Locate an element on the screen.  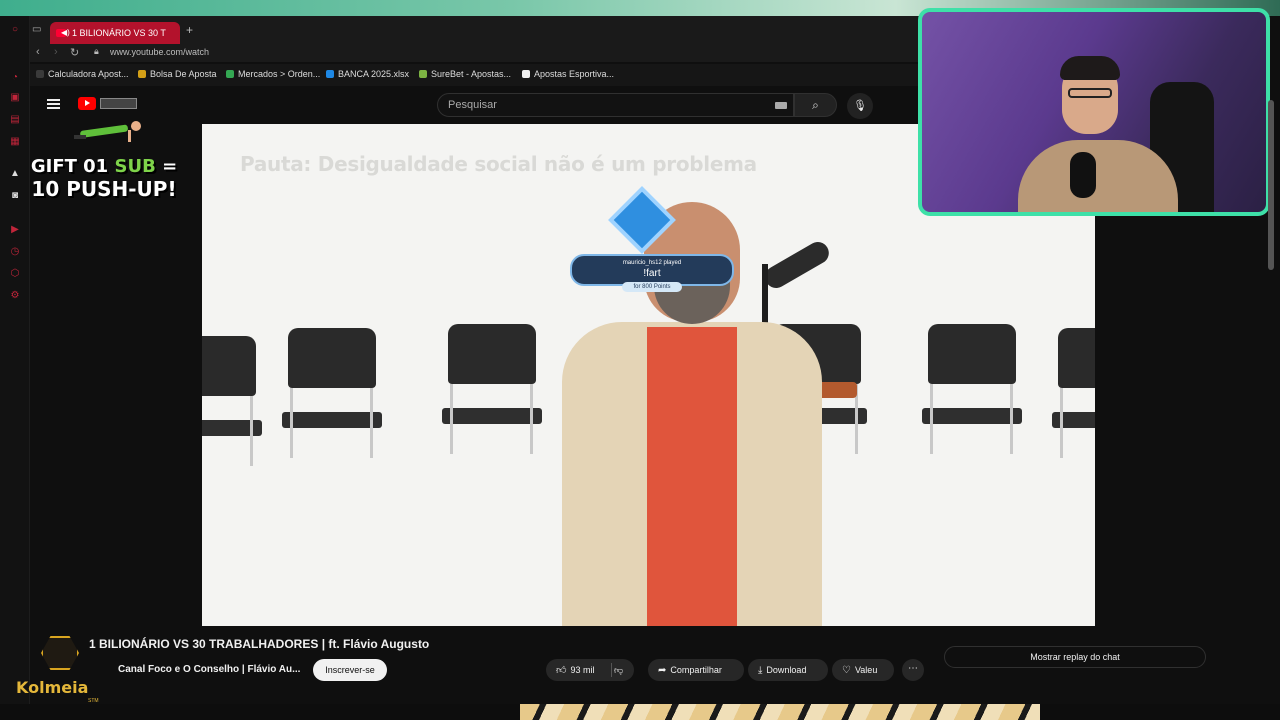
keyboard-icon is located at coordinates (781, 105).